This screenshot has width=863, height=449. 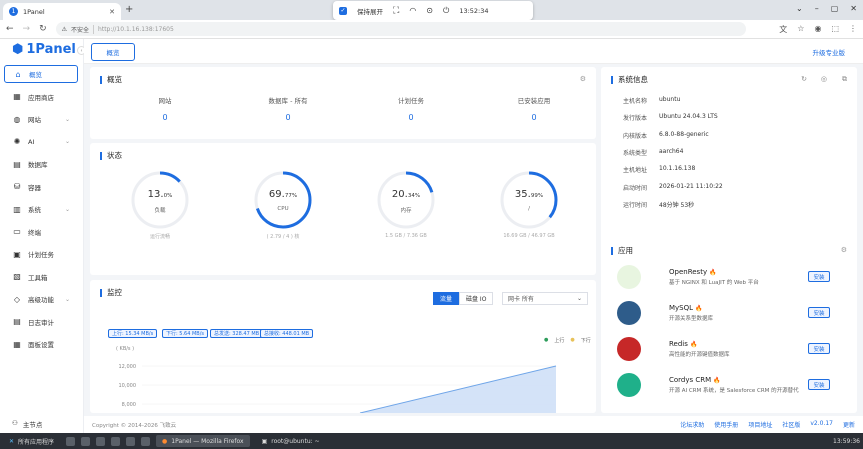 What do you see at coordinates (727, 351) in the screenshot?
I see `app-item: Redis 🔥 高性能的开源键值数据库 安装` at bounding box center [727, 351].